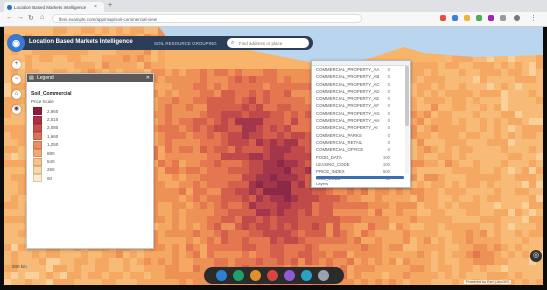 This screenshot has width=547, height=290. What do you see at coordinates (339, 142) in the screenshot?
I see `layer-name: COMMERCIAL_RETAIL` at bounding box center [339, 142].